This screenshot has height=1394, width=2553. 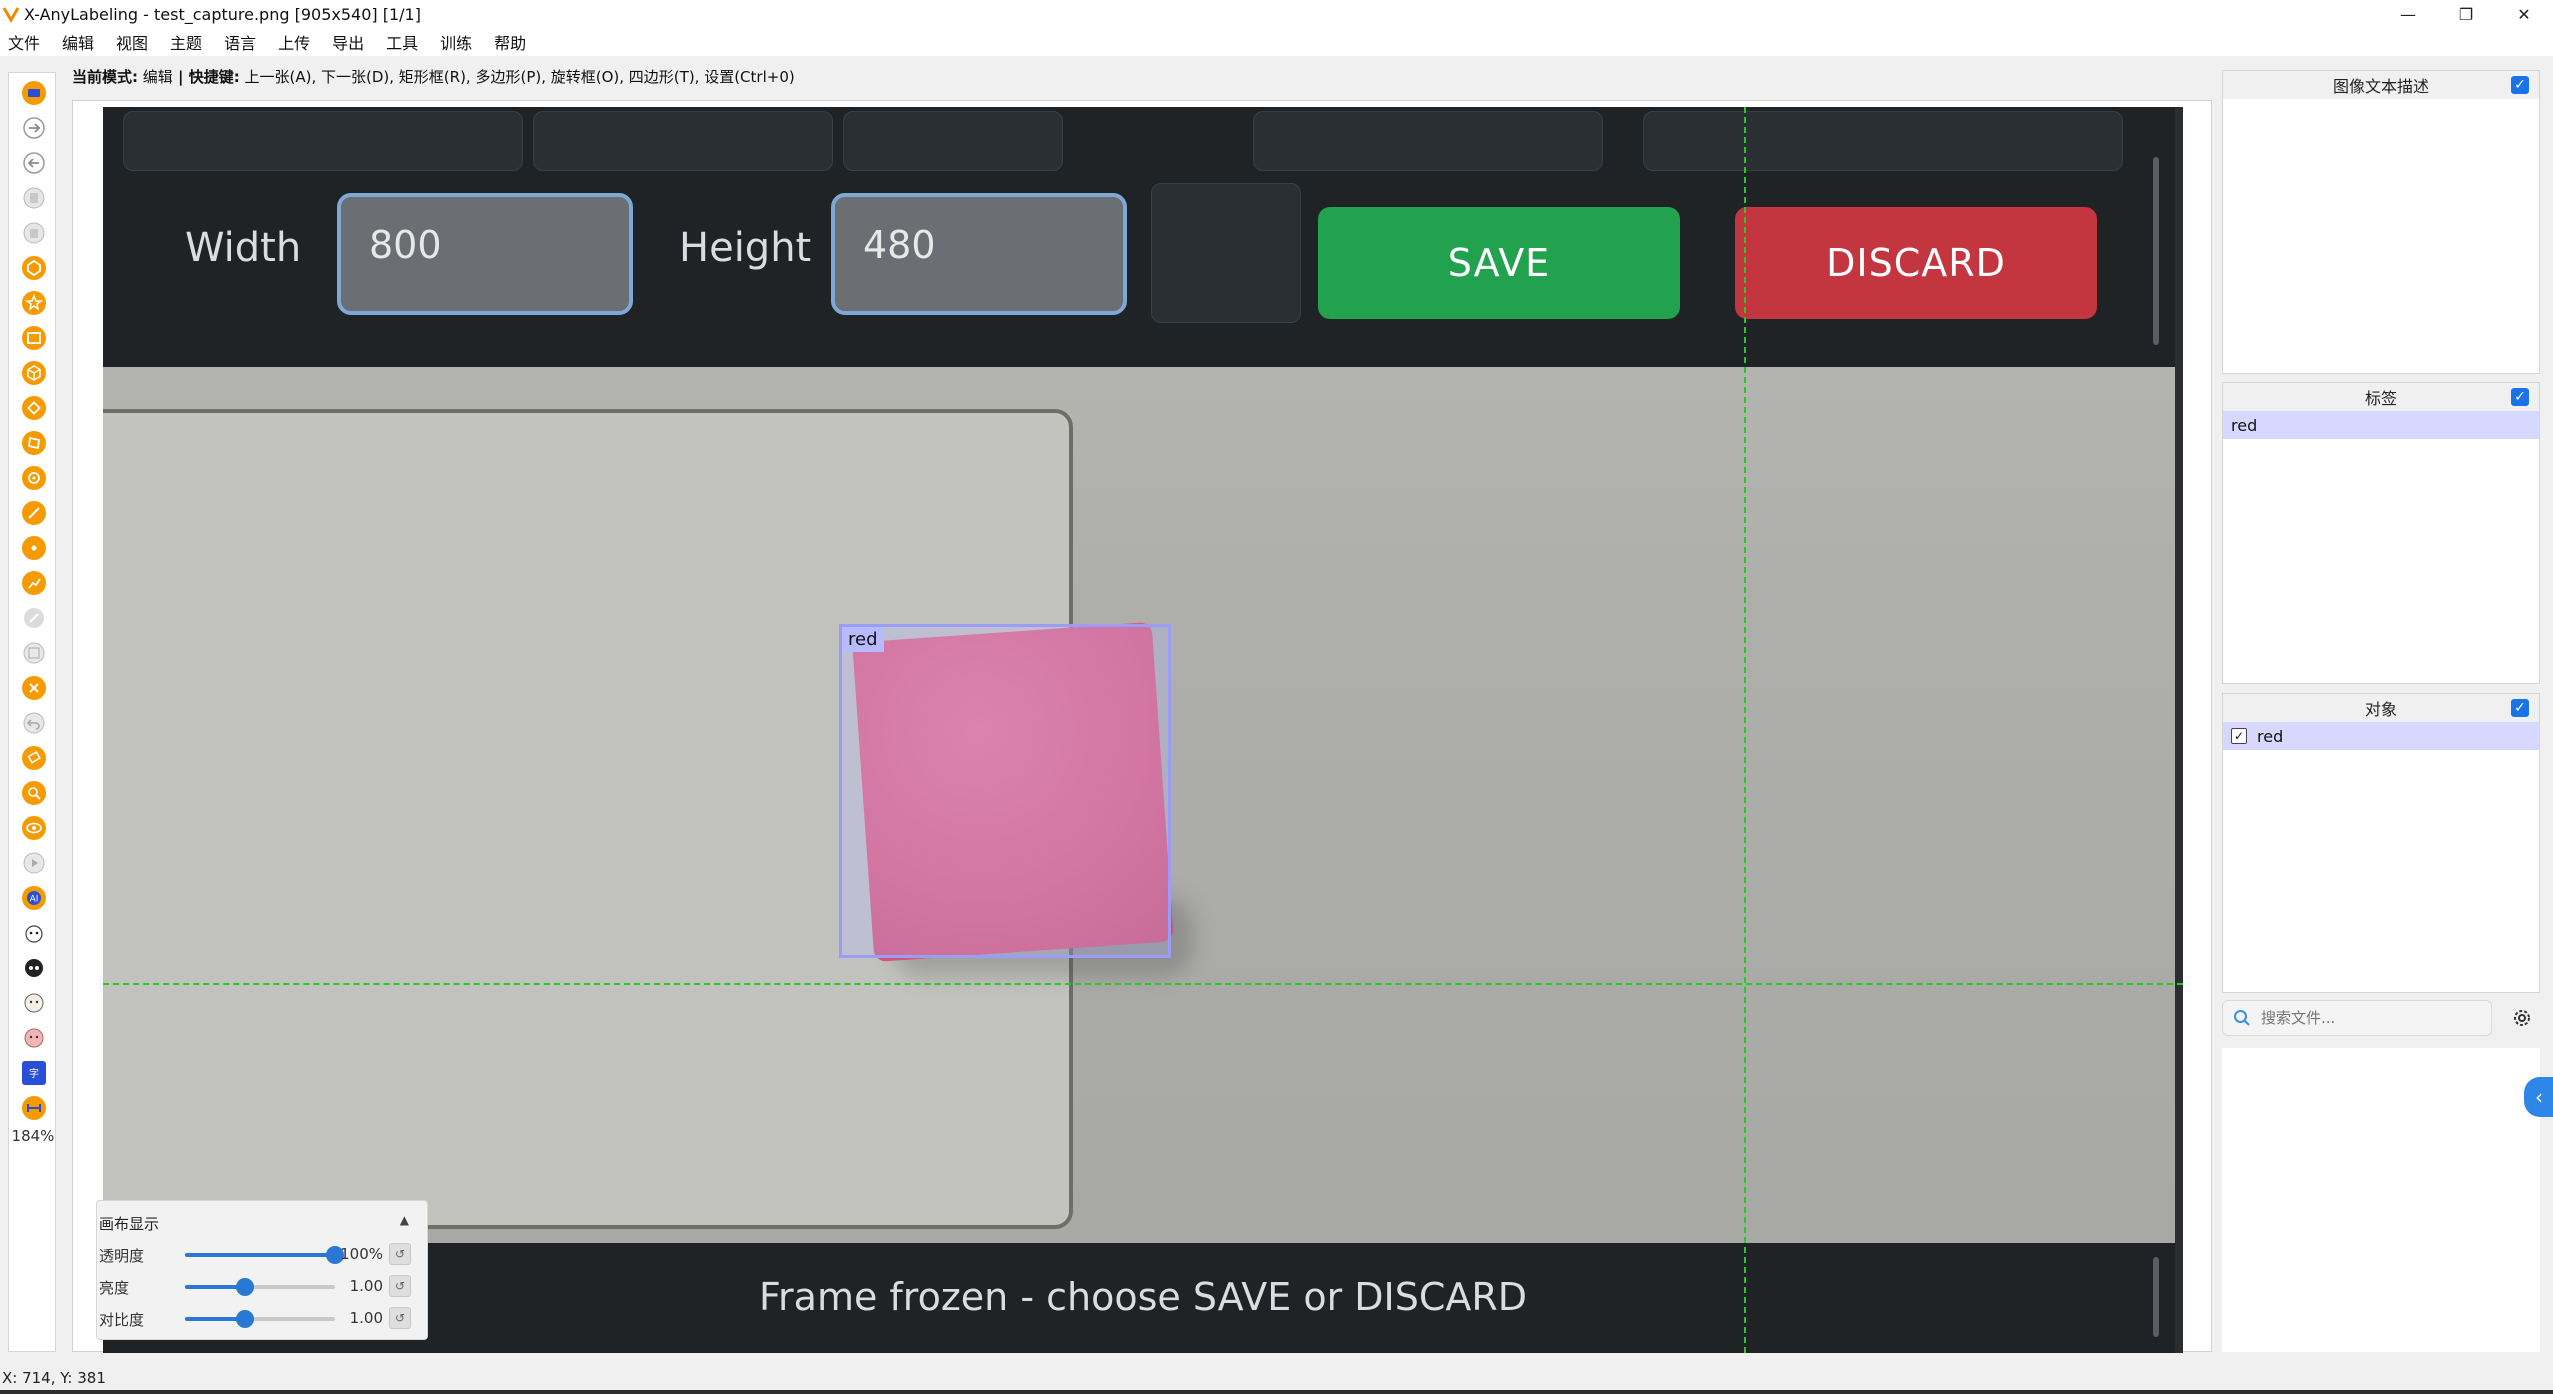 I want to click on next-image-icon, so click(x=34, y=128).